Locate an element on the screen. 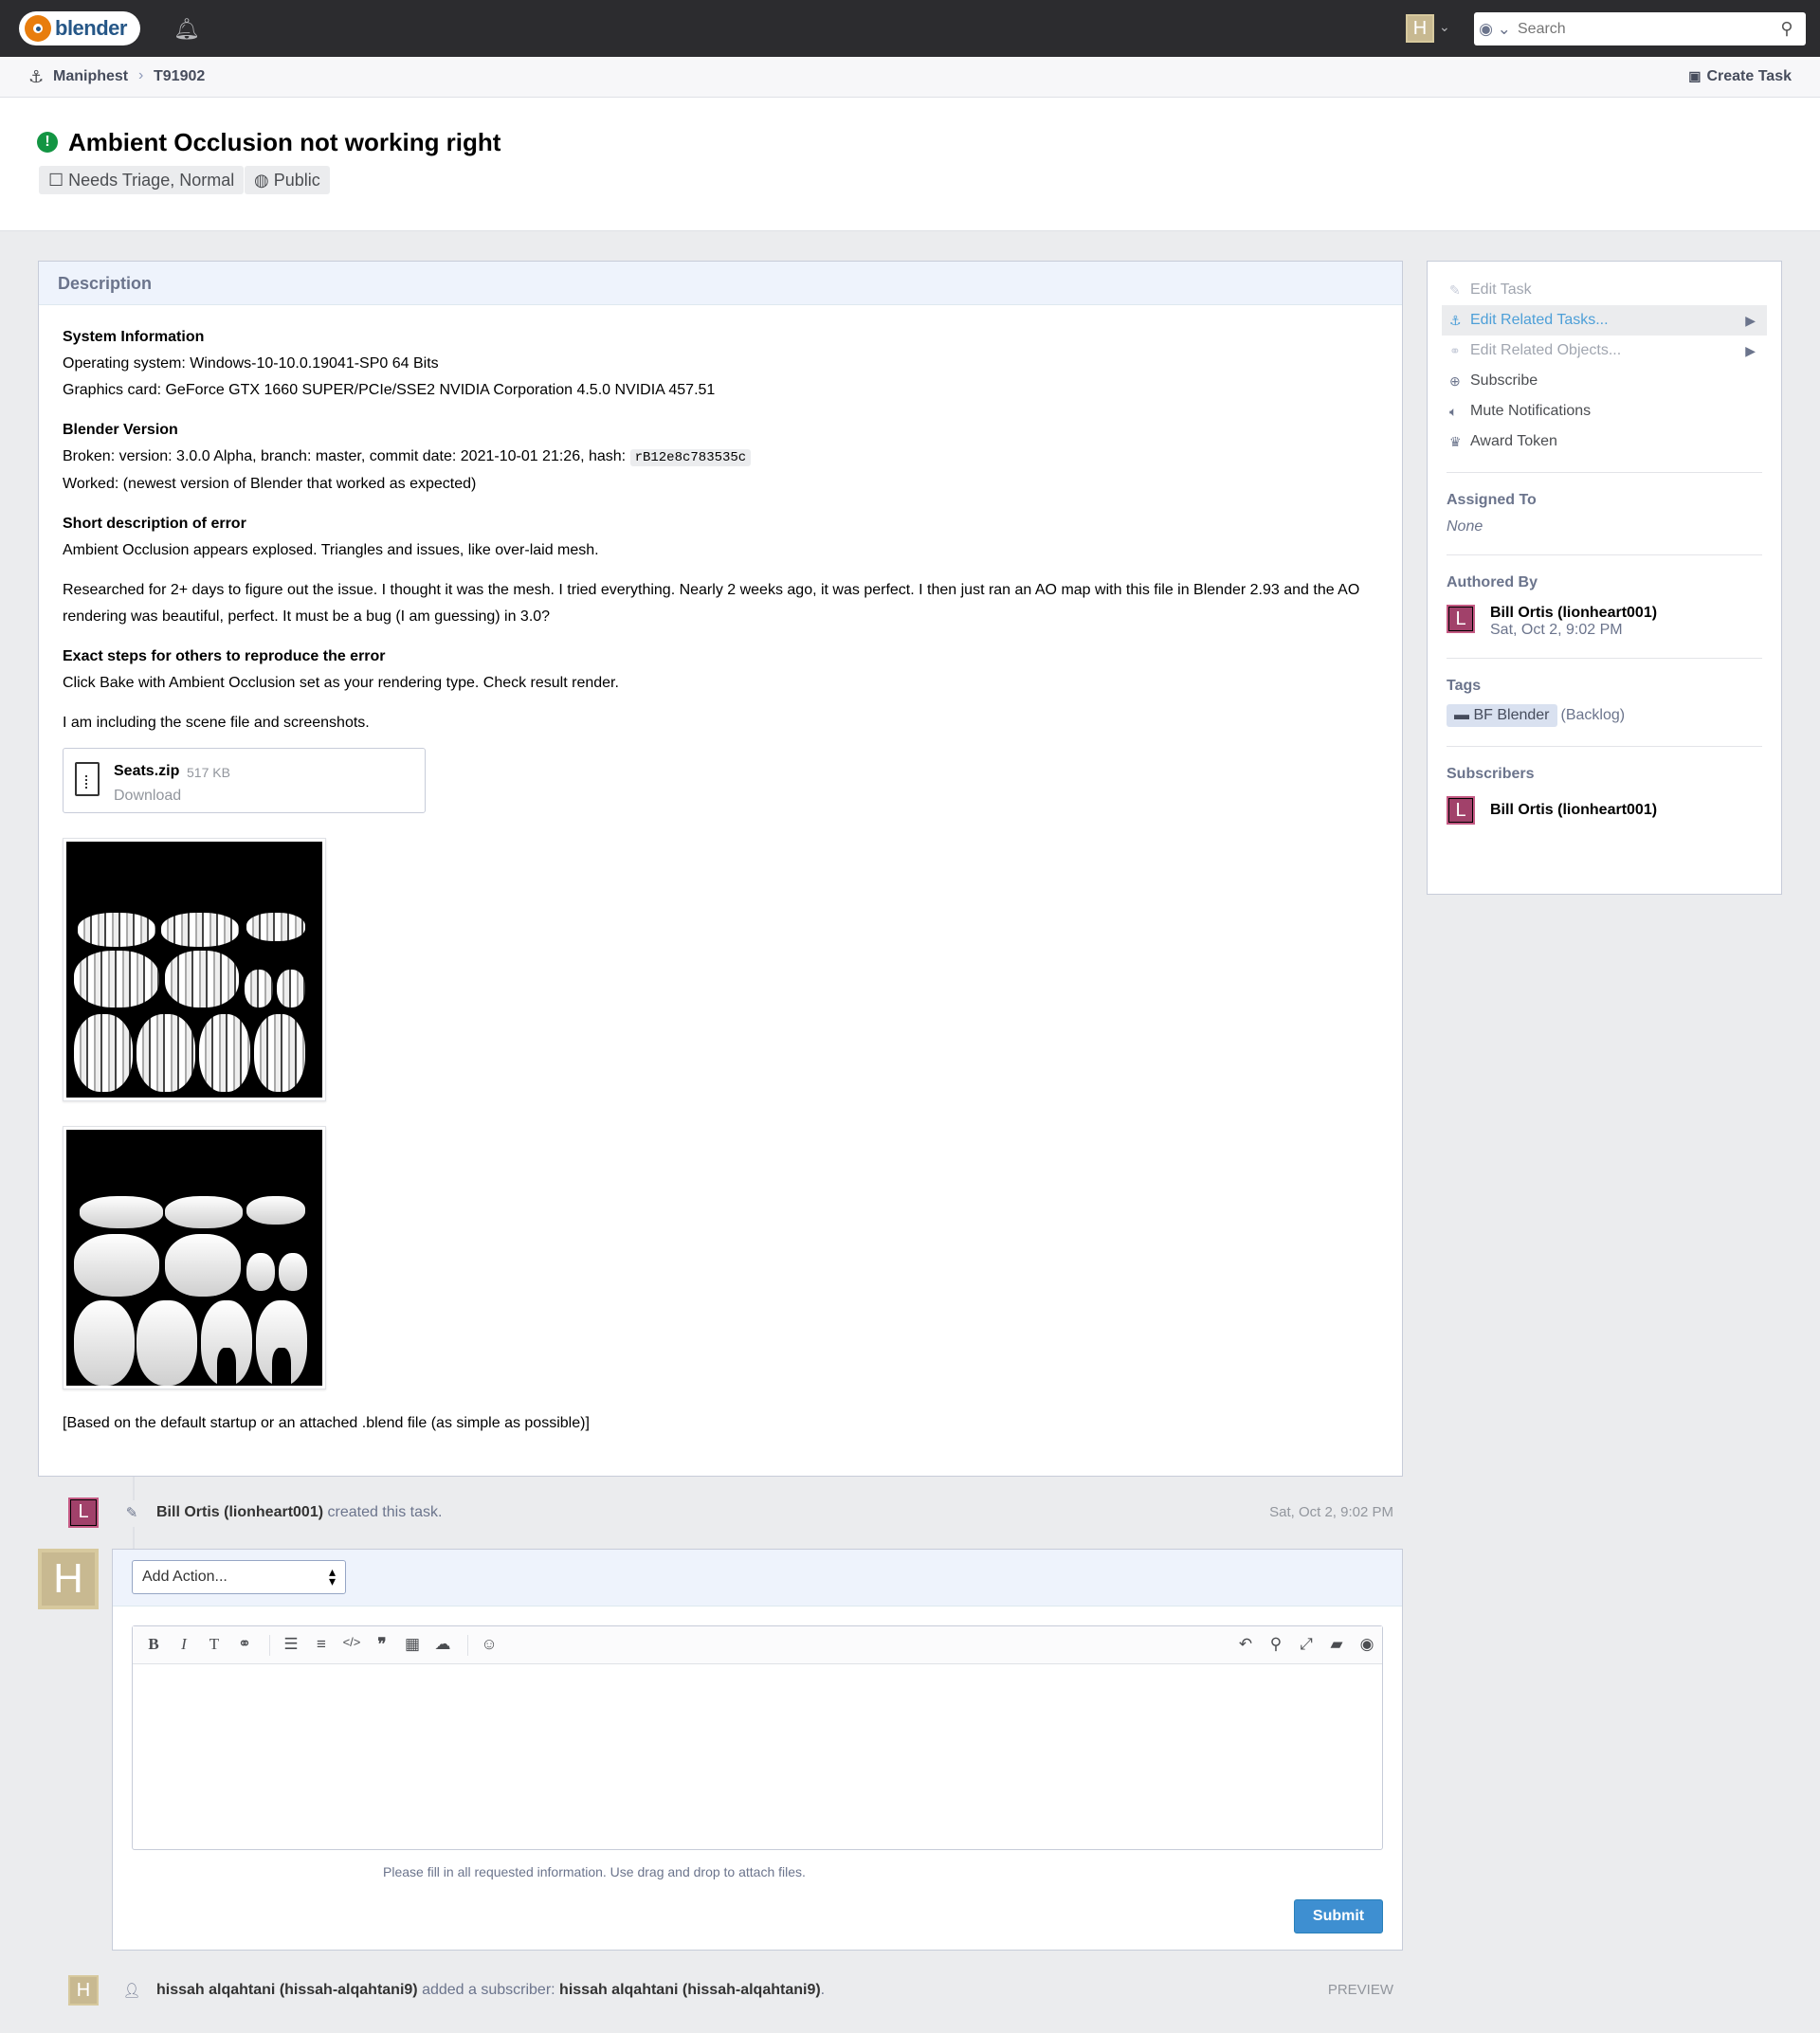 Image resolution: width=1820 pixels, height=2033 pixels. edit-task-action: ✎ Edit Task is located at coordinates (1604, 290).